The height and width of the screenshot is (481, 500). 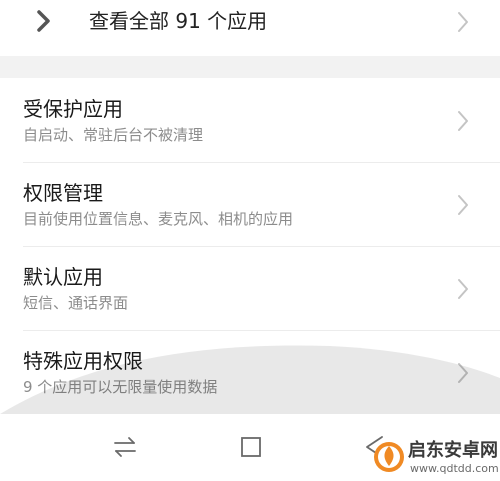 What do you see at coordinates (76, 303) in the screenshot?
I see `row-subtitle: 短信、通话界面` at bounding box center [76, 303].